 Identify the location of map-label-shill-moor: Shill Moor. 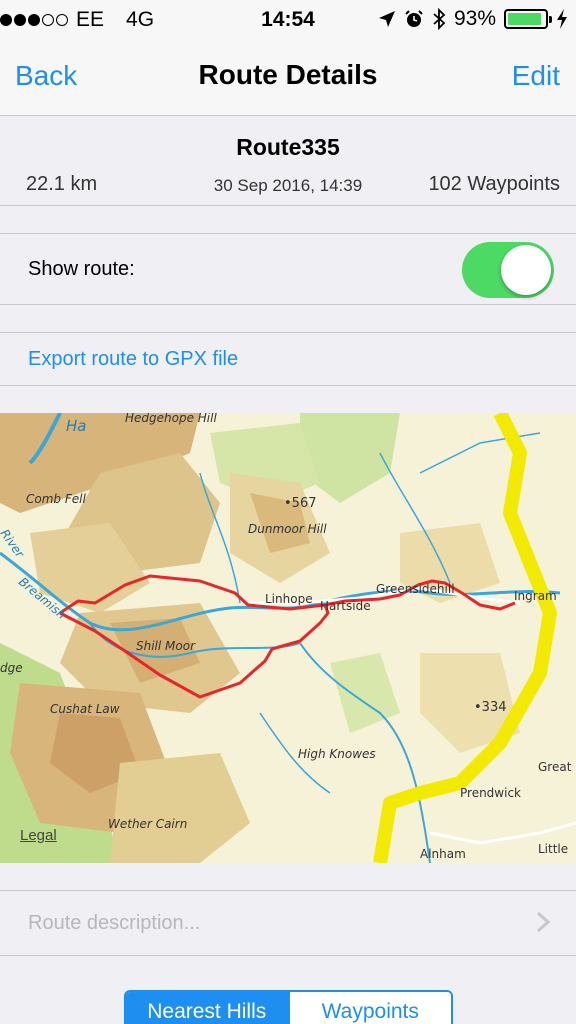
(166, 646).